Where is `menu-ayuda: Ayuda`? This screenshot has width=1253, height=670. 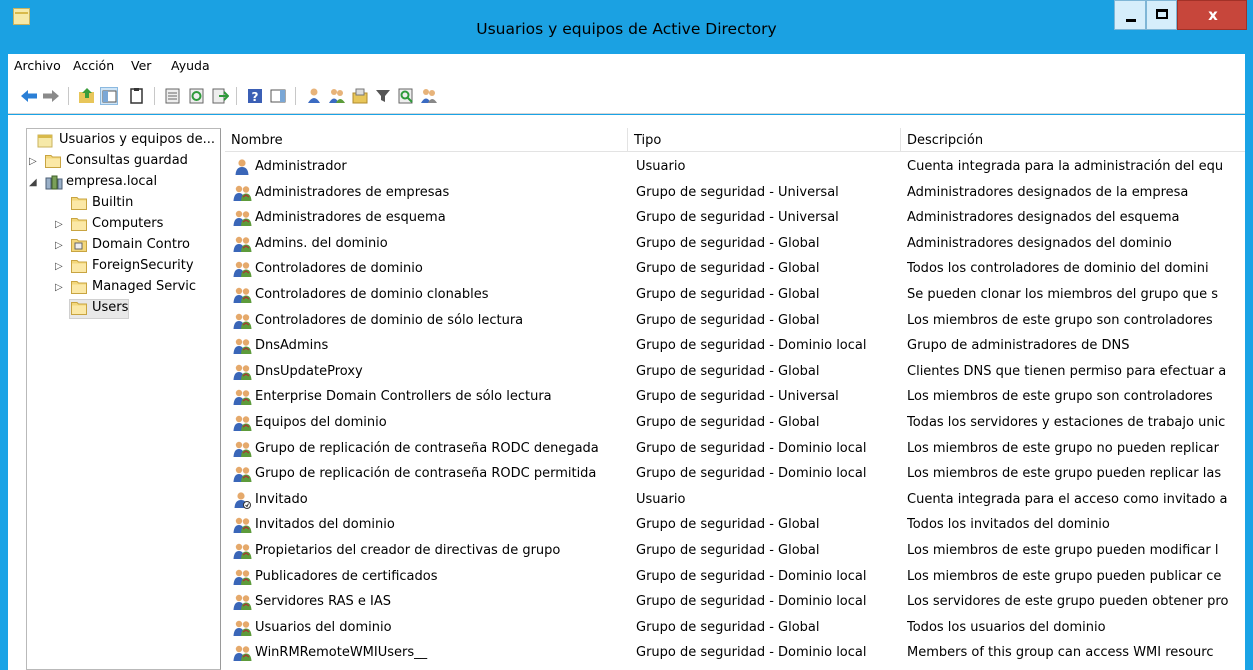 menu-ayuda: Ayuda is located at coordinates (190, 65).